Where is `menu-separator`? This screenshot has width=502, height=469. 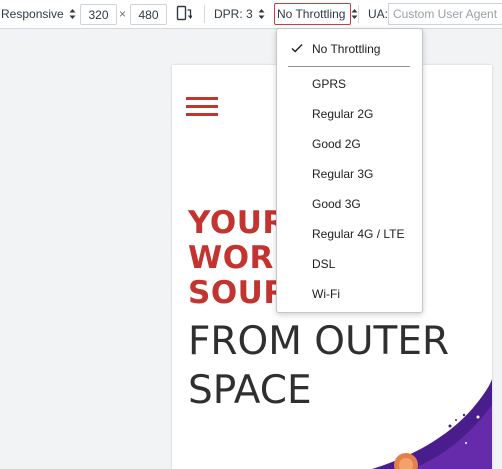 menu-separator is located at coordinates (349, 66).